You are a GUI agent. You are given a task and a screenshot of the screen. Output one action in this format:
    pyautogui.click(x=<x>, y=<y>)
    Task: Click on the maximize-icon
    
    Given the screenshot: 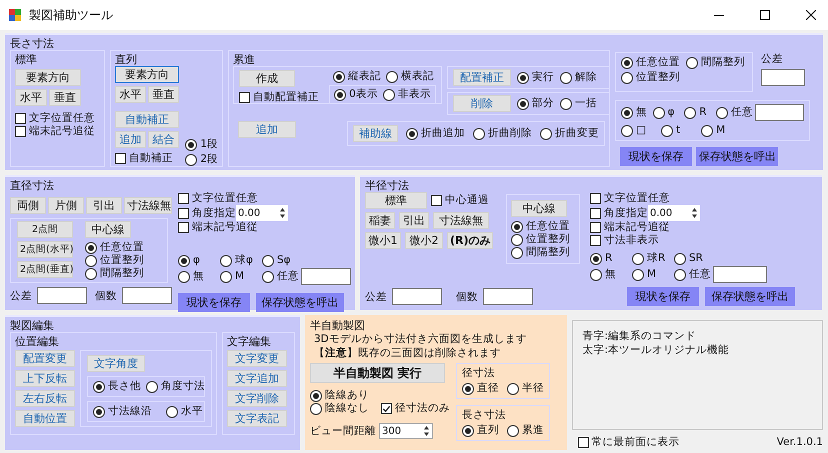 What is the action you would take?
    pyautogui.click(x=765, y=15)
    